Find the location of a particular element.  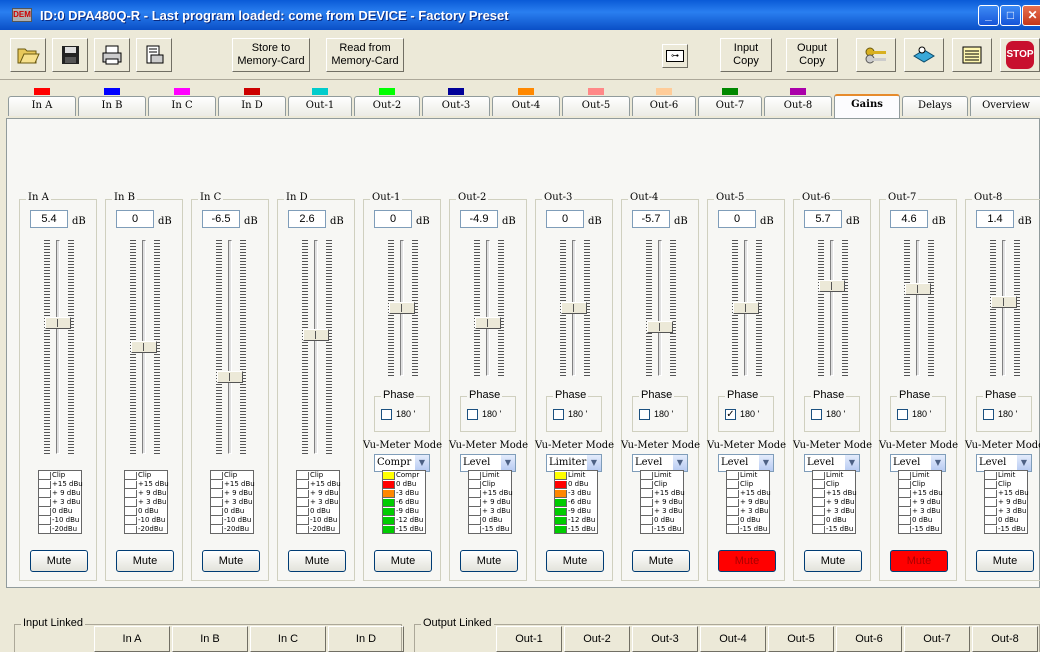

input-copy-button: Input Copy is located at coordinates (746, 55).